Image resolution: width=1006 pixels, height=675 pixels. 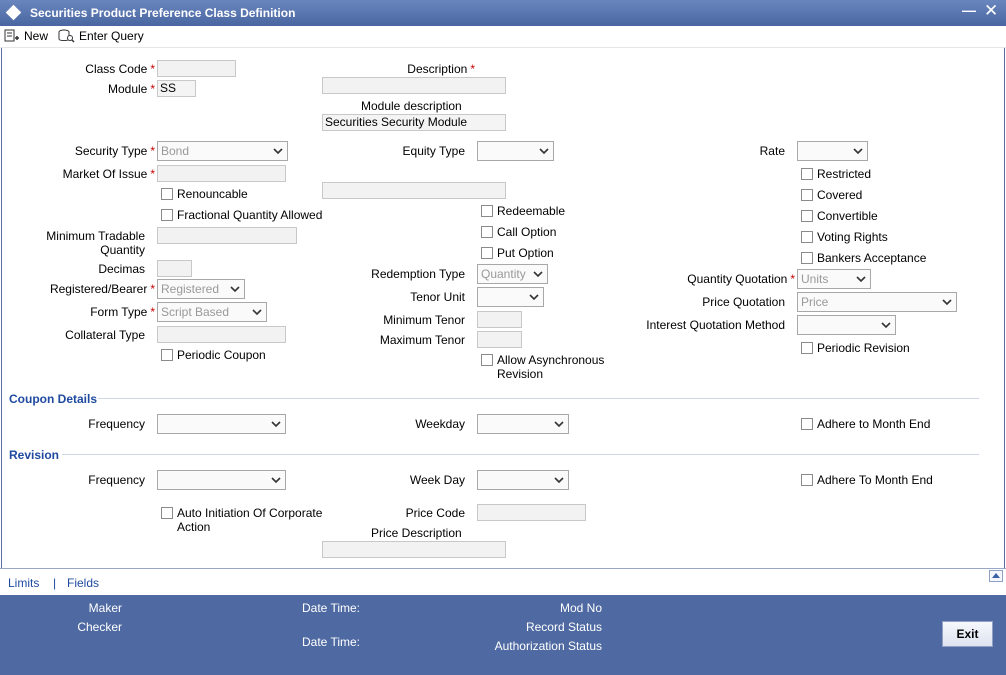 What do you see at coordinates (991, 11) in the screenshot?
I see `close-icon: ✕` at bounding box center [991, 11].